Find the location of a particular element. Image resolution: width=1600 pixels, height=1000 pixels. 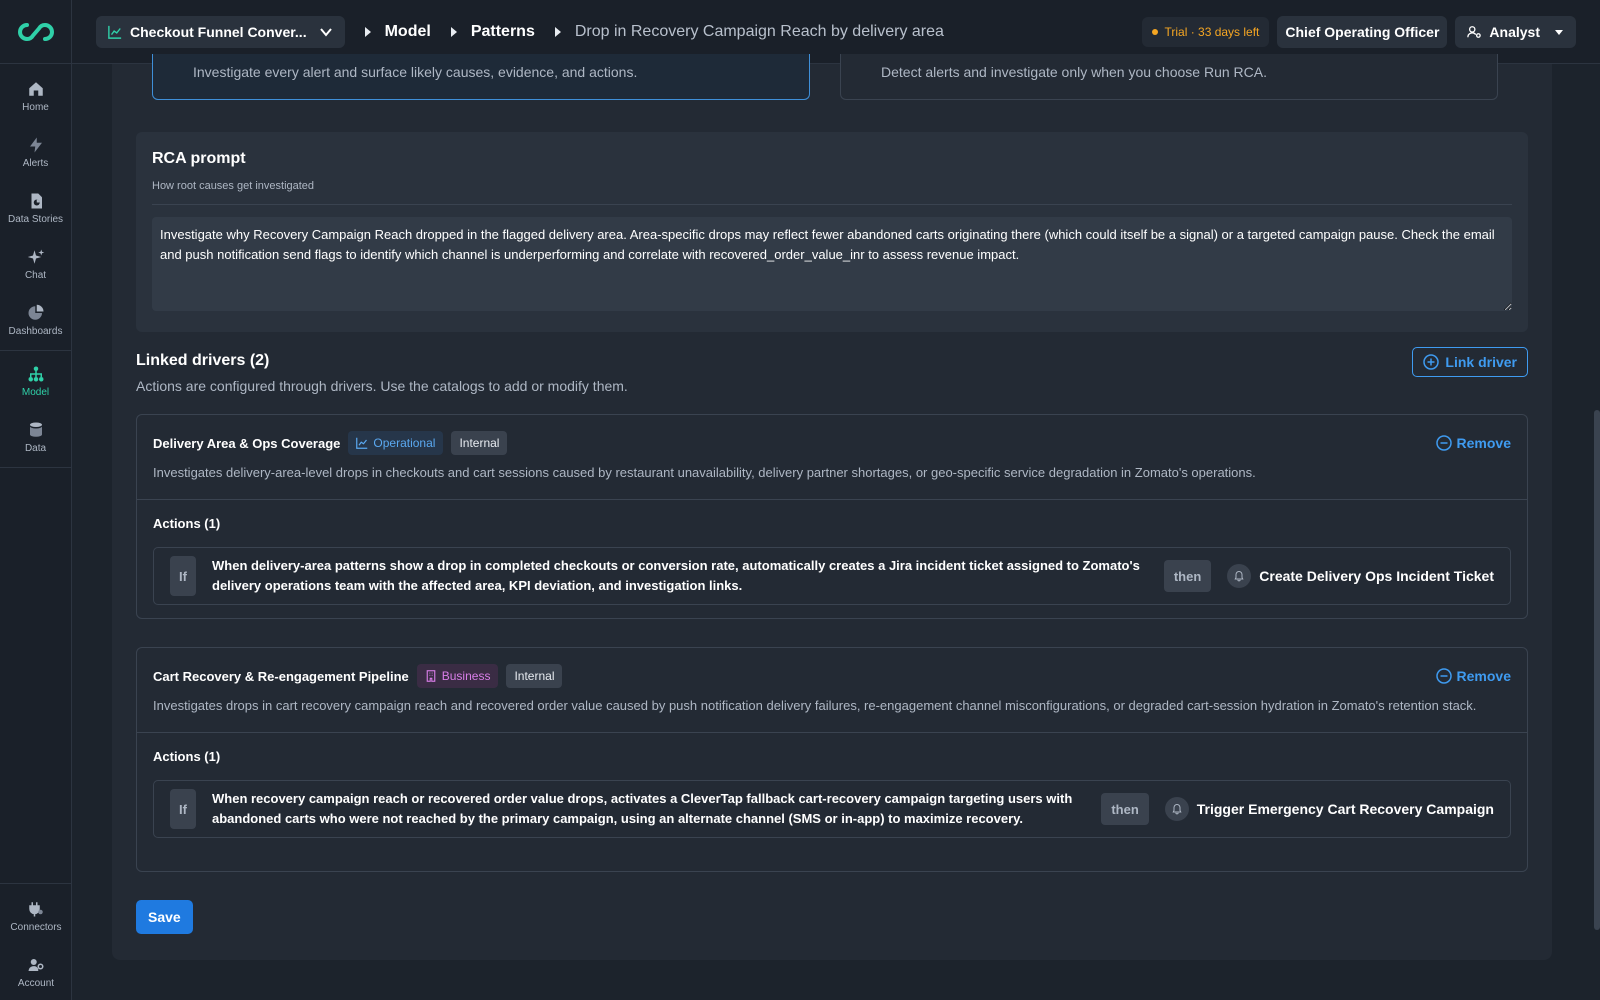

story-icon is located at coordinates (36, 200).